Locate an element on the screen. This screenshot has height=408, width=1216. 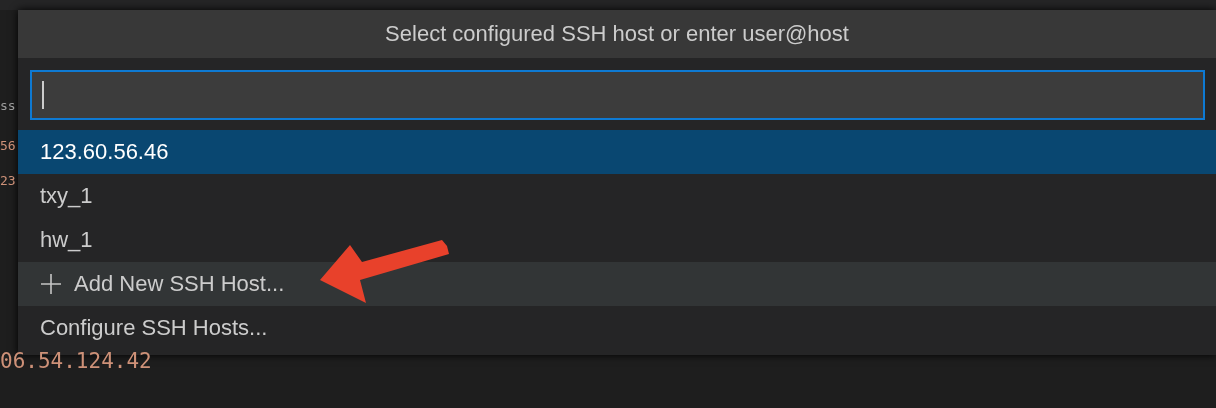
quick-pick-title: Select configured SSH host or enter user@host is located at coordinates (617, 34).